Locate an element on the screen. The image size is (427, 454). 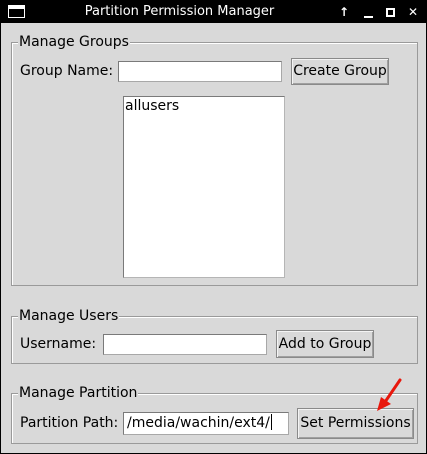
list-item: allusers is located at coordinates (152, 106).